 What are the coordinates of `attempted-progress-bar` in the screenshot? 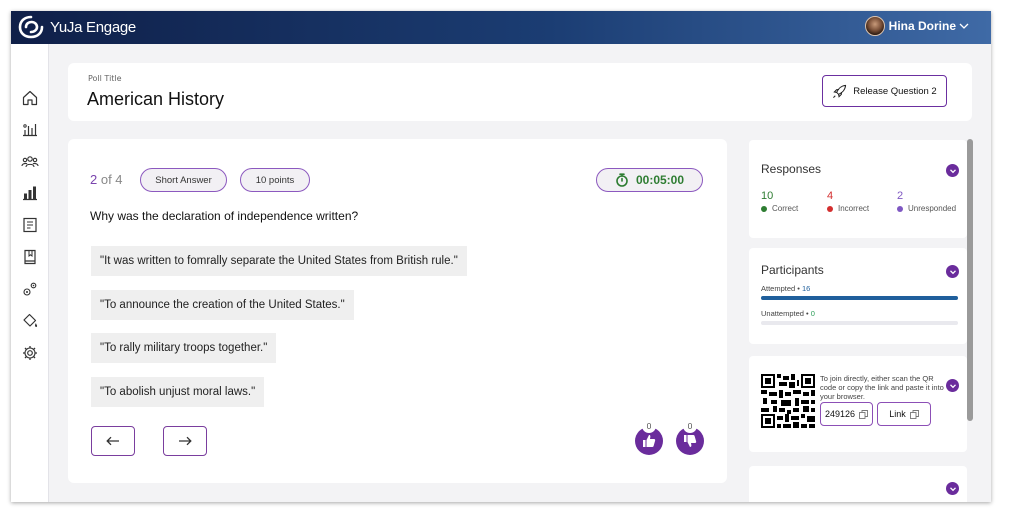 It's located at (859, 298).